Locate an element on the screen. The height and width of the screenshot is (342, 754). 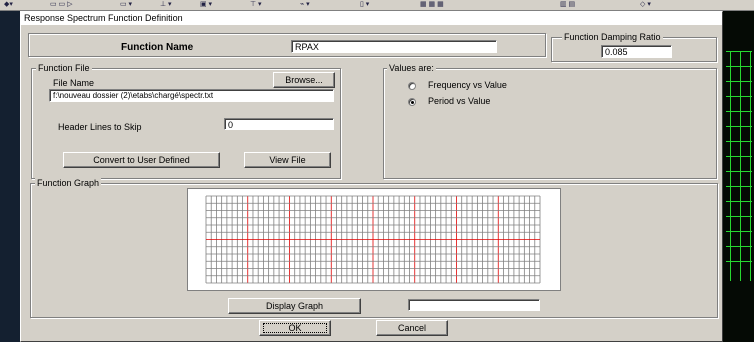
toolbar-icon: ▦ ▦ ▦ is located at coordinates (432, 4).